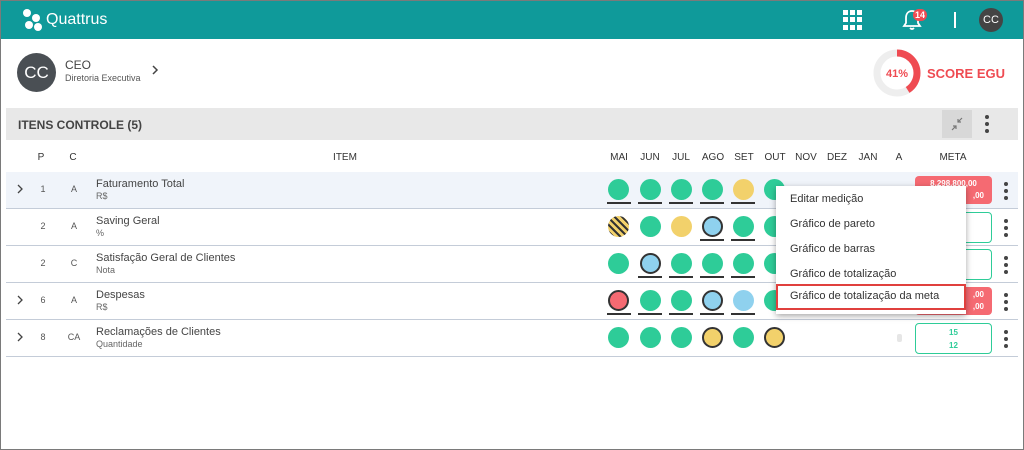 This screenshot has width=1024, height=450. What do you see at coordinates (74, 263) in the screenshot?
I see `cell-class: C` at bounding box center [74, 263].